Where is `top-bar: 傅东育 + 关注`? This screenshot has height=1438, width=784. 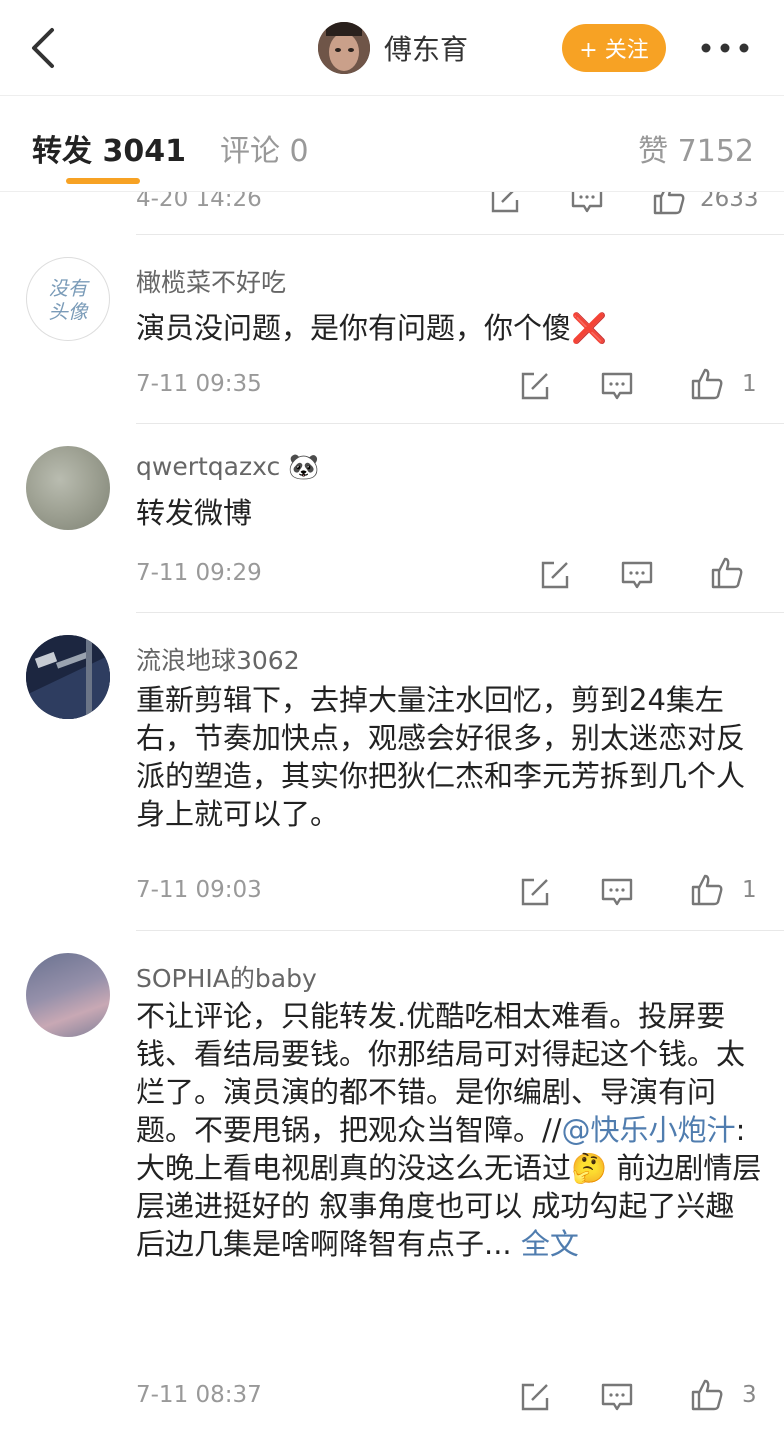 top-bar: 傅东育 + 关注 is located at coordinates (392, 48).